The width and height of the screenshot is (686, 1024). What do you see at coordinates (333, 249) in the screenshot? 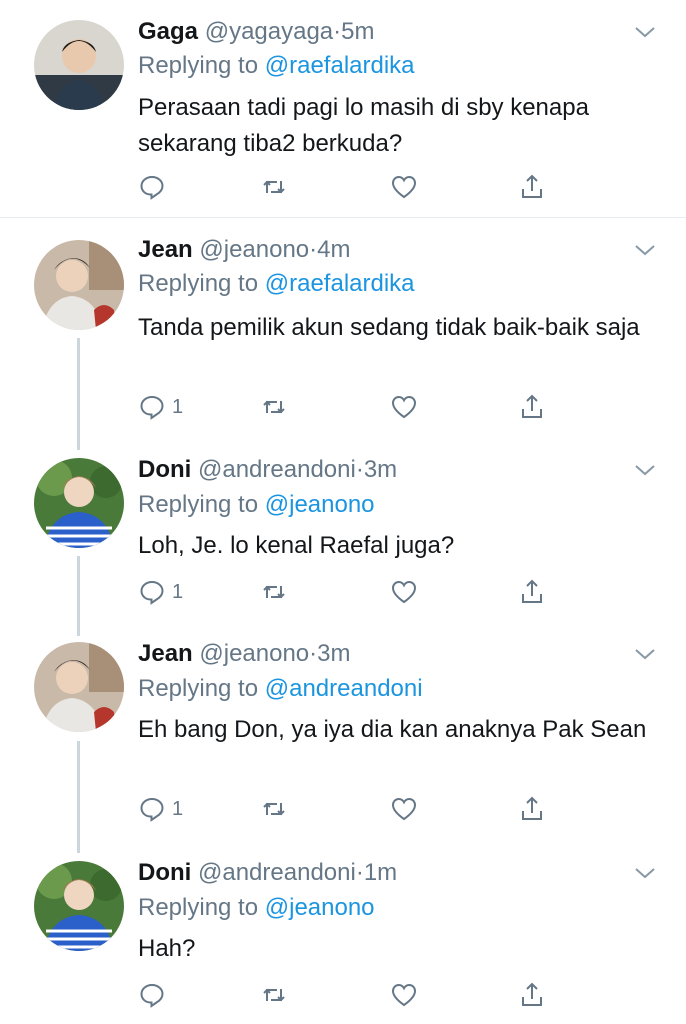
I see `timestamp: 4m` at bounding box center [333, 249].